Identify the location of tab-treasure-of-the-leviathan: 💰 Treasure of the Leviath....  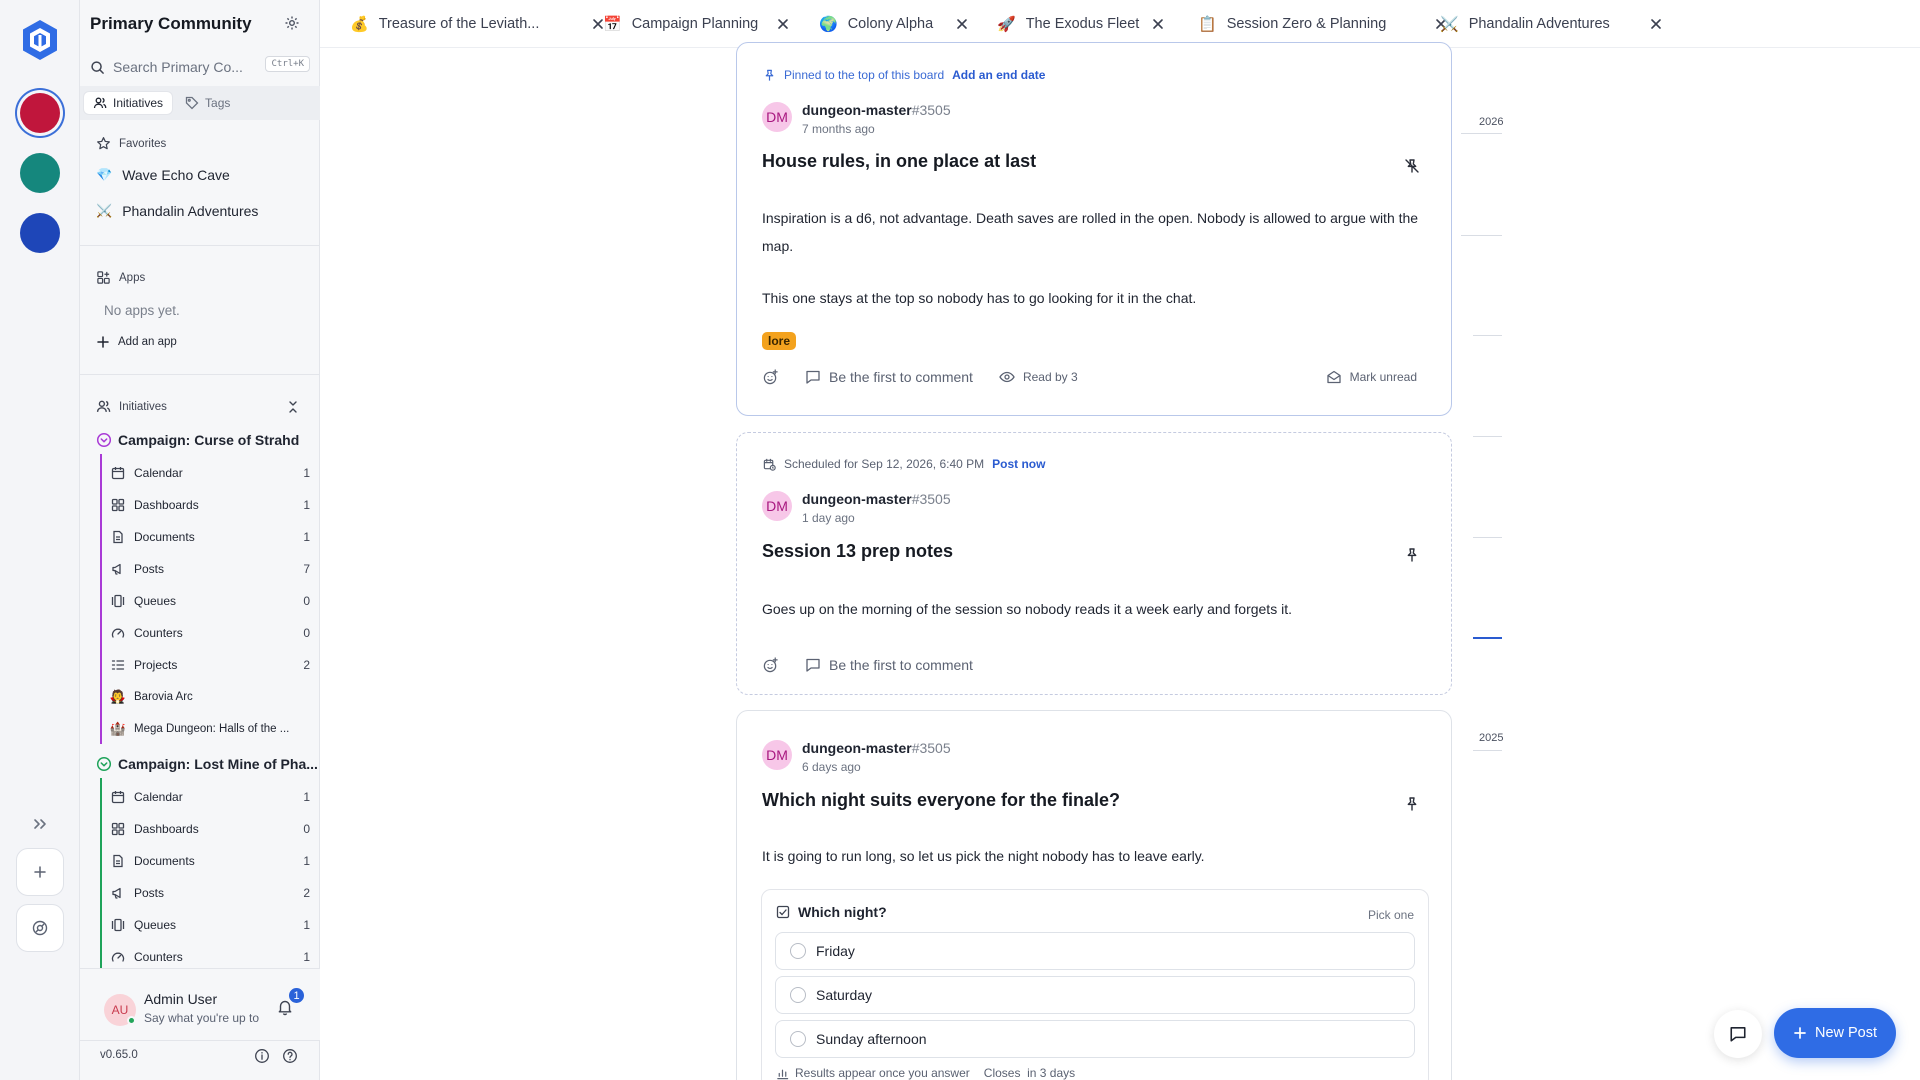
(476, 24).